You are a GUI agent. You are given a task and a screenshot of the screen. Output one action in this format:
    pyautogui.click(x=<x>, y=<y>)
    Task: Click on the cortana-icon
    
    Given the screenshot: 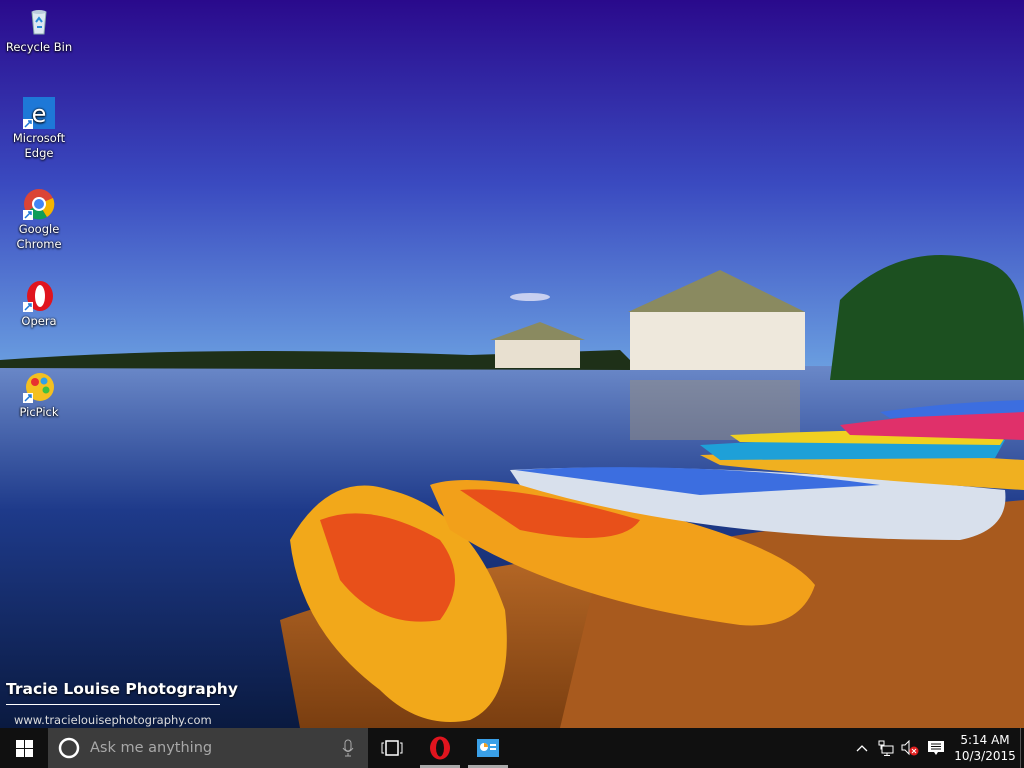 What is the action you would take?
    pyautogui.click(x=69, y=748)
    